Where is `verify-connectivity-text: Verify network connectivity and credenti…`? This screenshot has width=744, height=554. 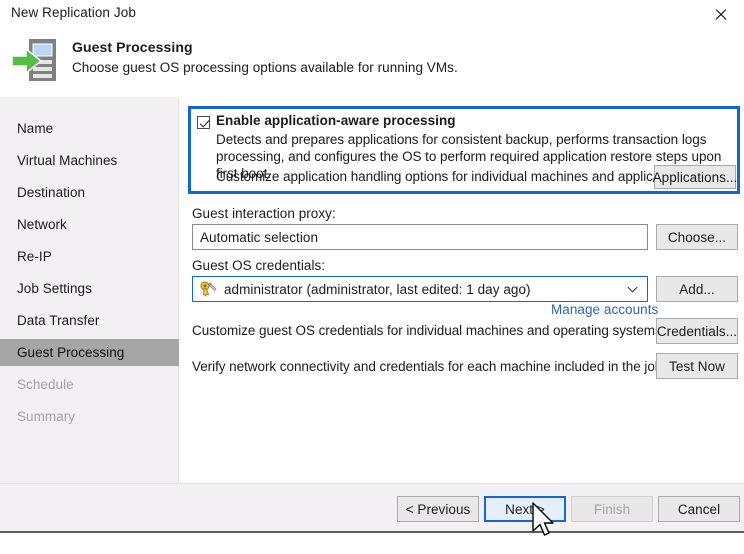 verify-connectivity-text: Verify network connectivity and credenti… is located at coordinates (427, 366).